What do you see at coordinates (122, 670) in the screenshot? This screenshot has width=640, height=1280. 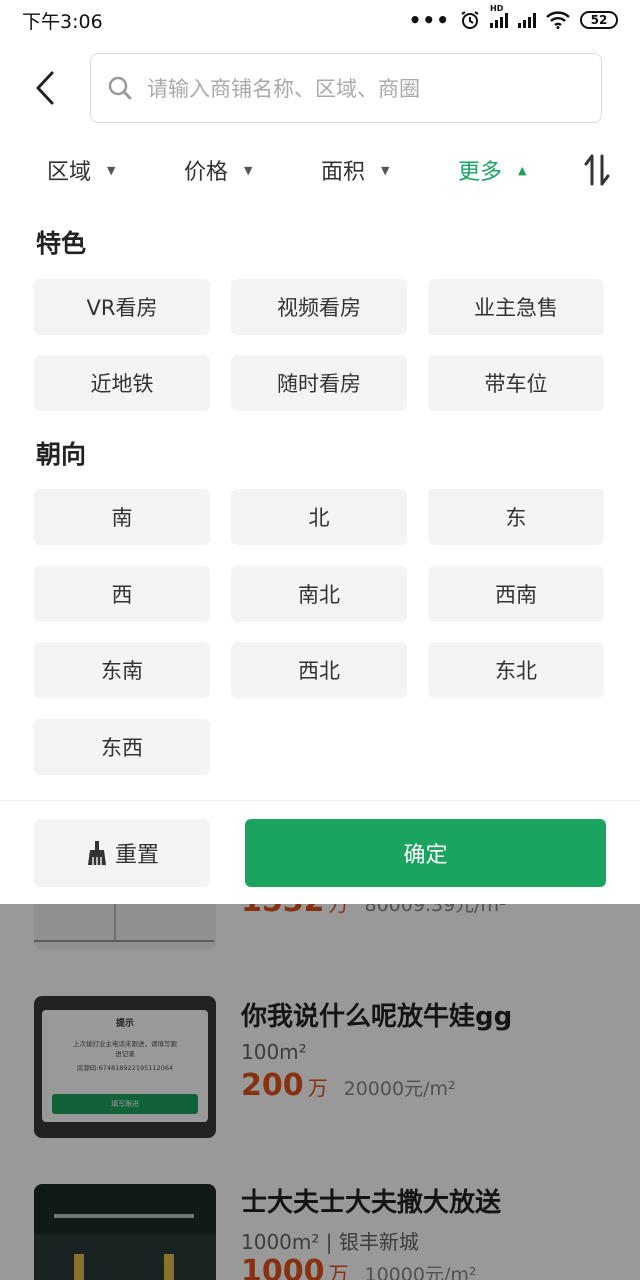 I see `orientation-option: 东南` at bounding box center [122, 670].